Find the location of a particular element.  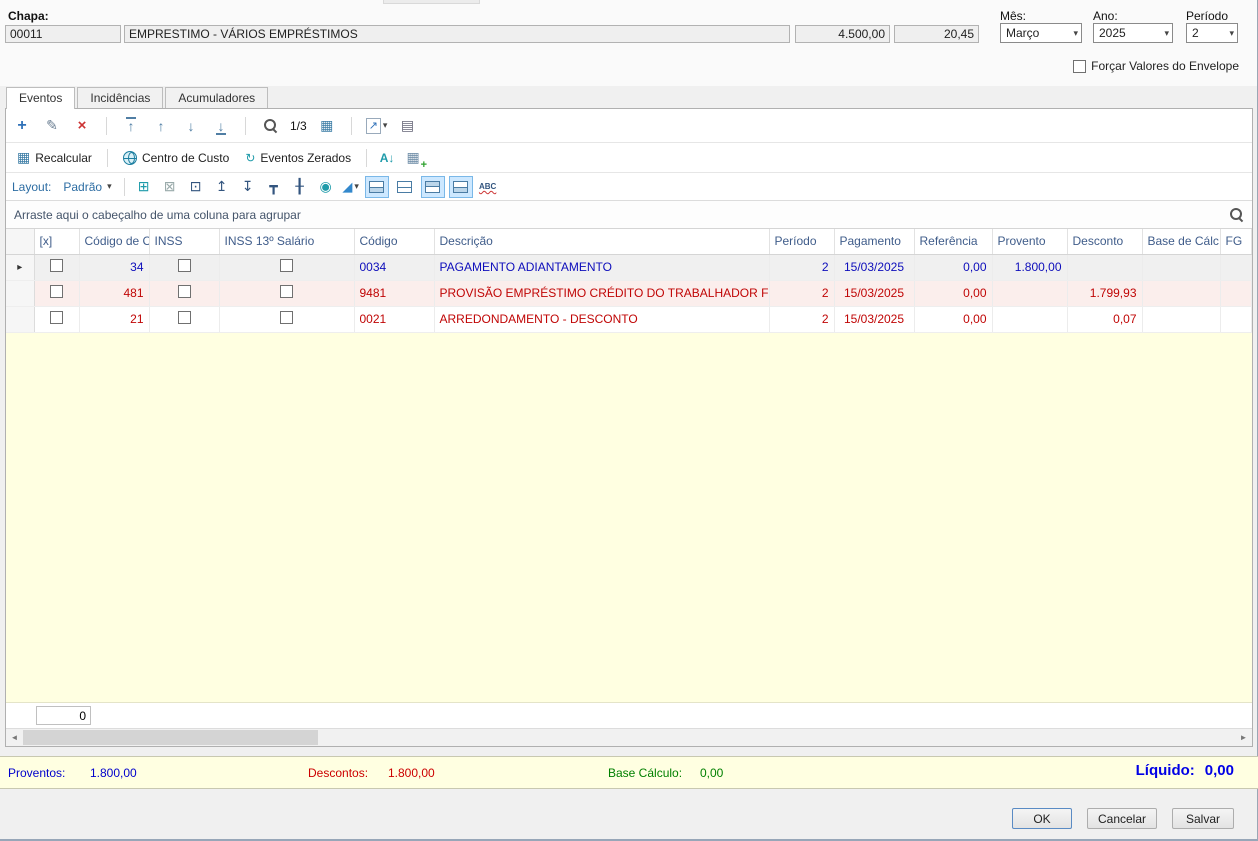

sphere-button: ◉ is located at coordinates (326, 187).